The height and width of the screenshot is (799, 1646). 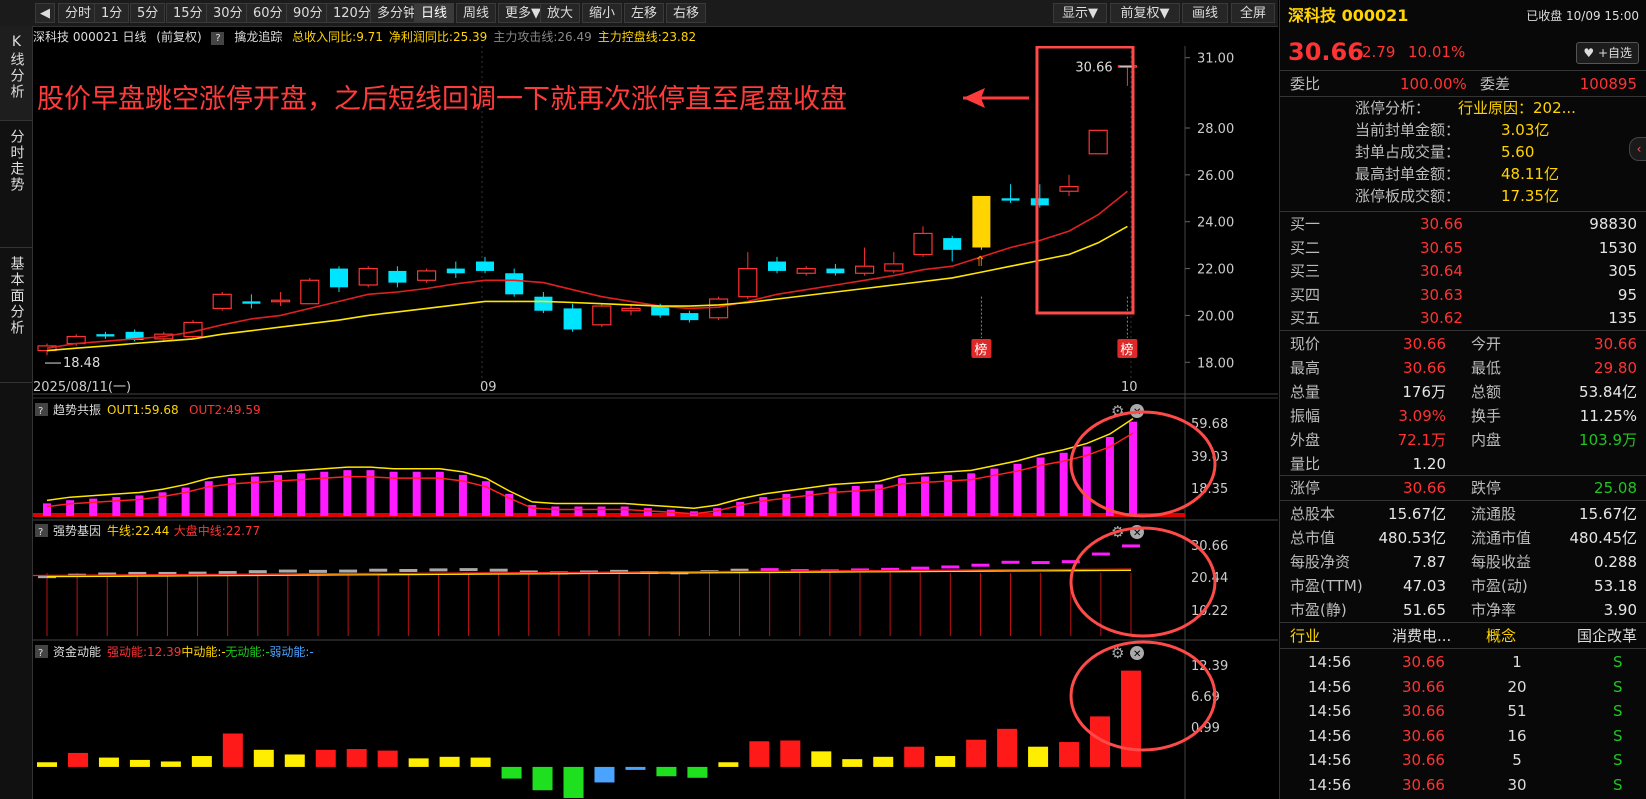 What do you see at coordinates (1608, 416) in the screenshot?
I see `stat-value: 11.25%` at bounding box center [1608, 416].